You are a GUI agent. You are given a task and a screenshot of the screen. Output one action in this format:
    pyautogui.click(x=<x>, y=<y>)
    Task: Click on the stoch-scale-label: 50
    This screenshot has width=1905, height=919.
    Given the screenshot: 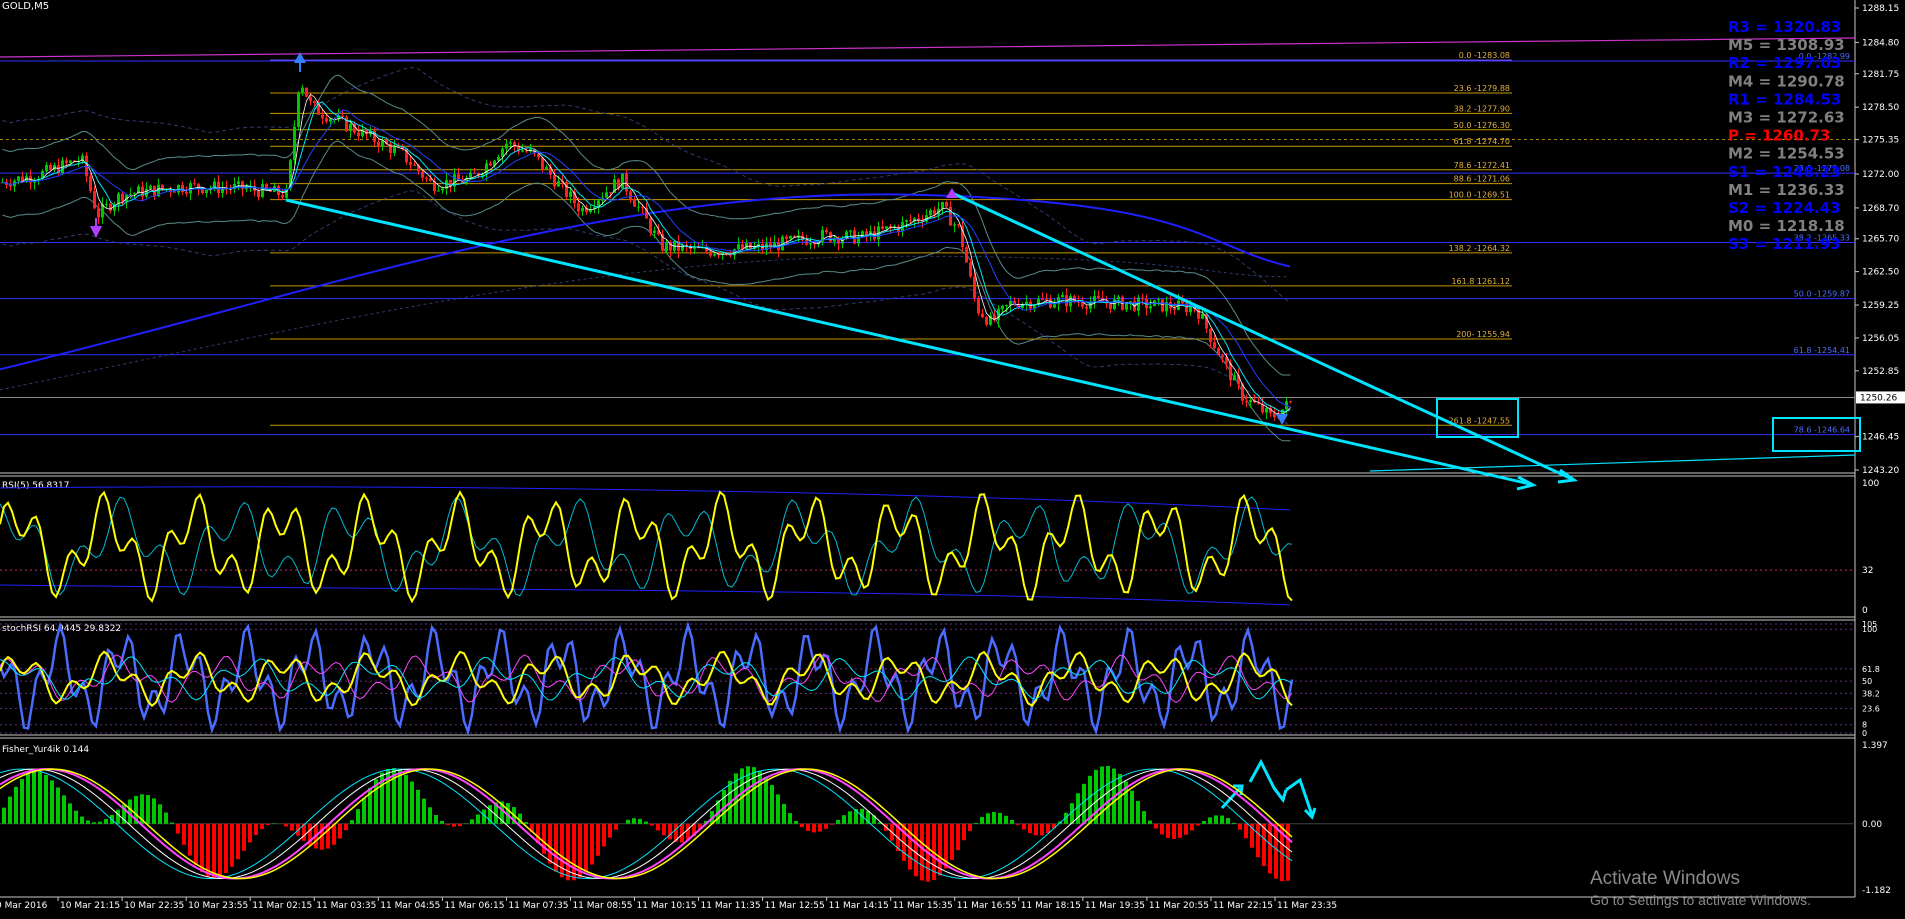 What is the action you would take?
    pyautogui.click(x=1867, y=681)
    